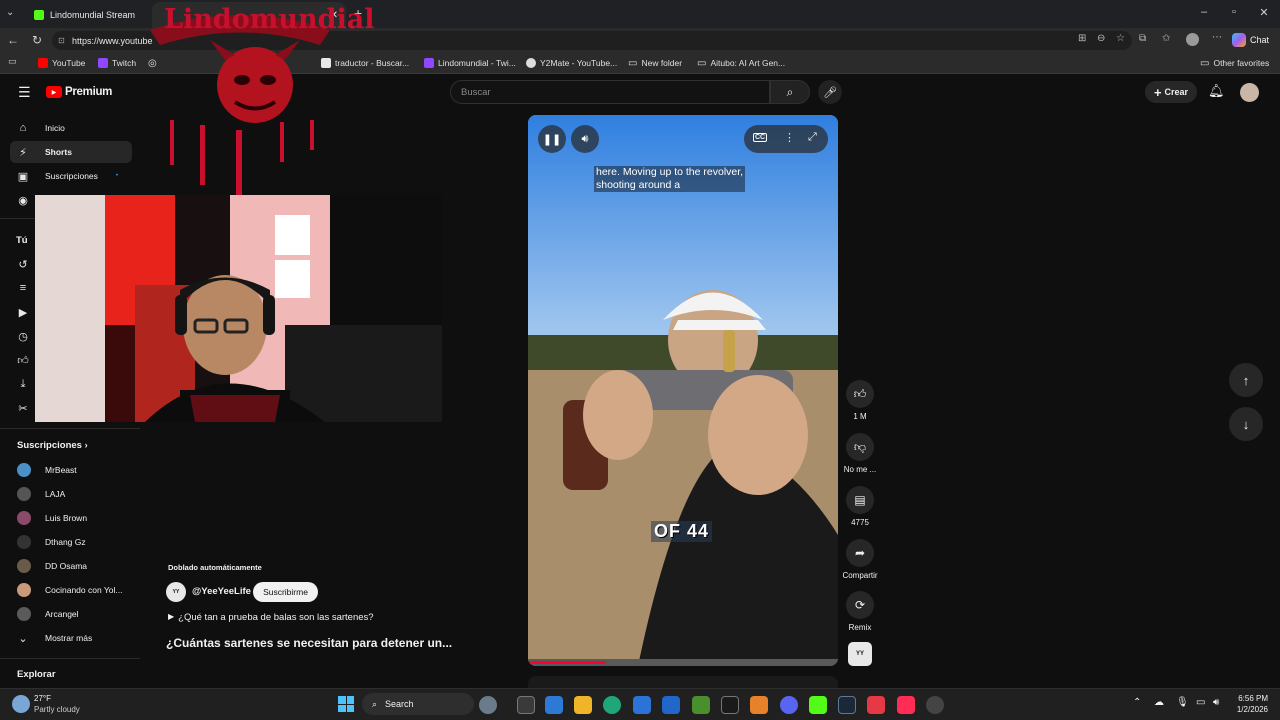 This screenshot has height=720, width=1280. I want to click on network-icon: ▭, so click(1200, 702).